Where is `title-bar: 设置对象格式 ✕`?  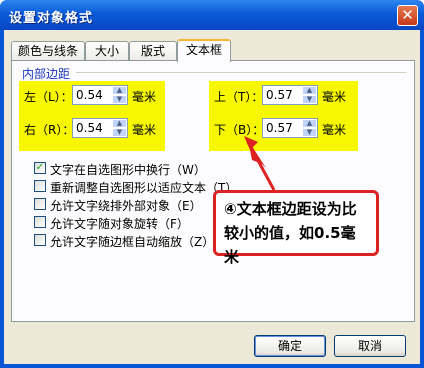 title-bar: 设置对象格式 ✕ is located at coordinates (212, 15).